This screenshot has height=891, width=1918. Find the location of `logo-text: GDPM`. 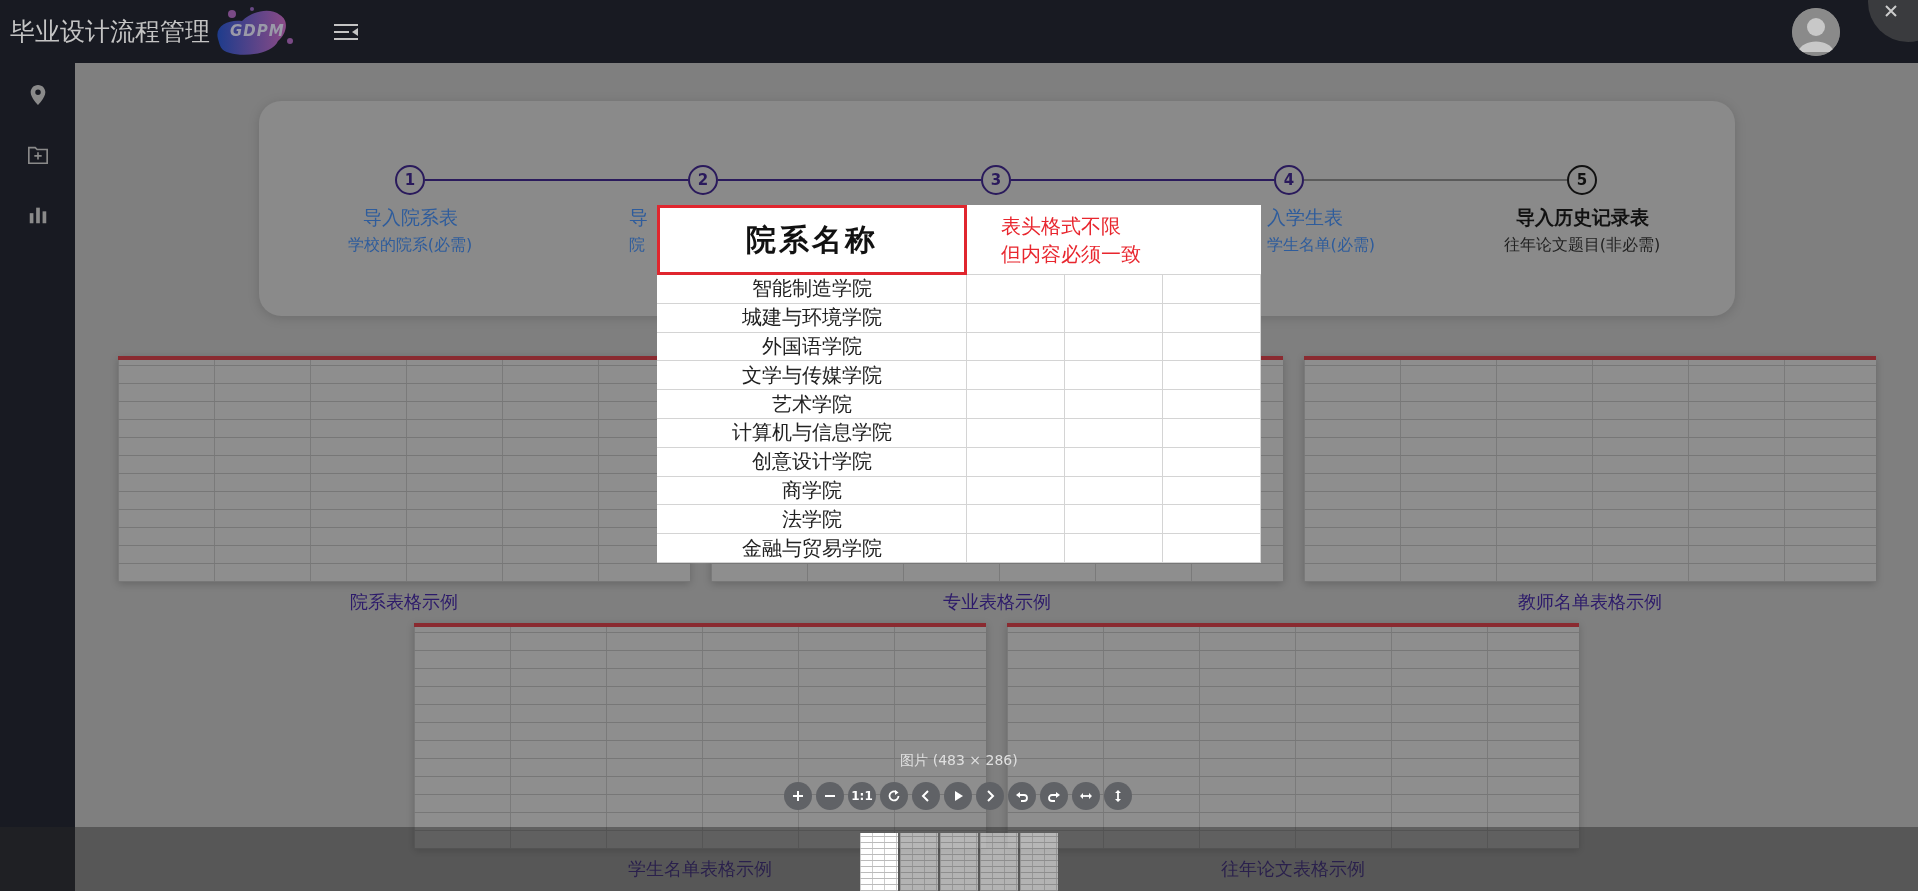

logo-text: GDPM is located at coordinates (257, 30).